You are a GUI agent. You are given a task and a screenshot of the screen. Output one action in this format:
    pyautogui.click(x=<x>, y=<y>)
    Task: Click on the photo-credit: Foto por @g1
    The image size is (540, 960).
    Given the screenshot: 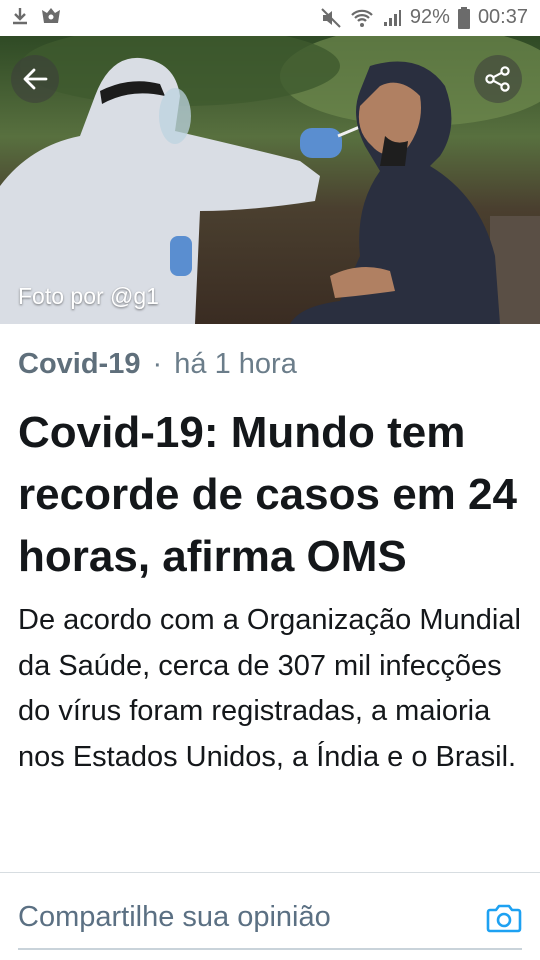 What is the action you would take?
    pyautogui.click(x=88, y=296)
    